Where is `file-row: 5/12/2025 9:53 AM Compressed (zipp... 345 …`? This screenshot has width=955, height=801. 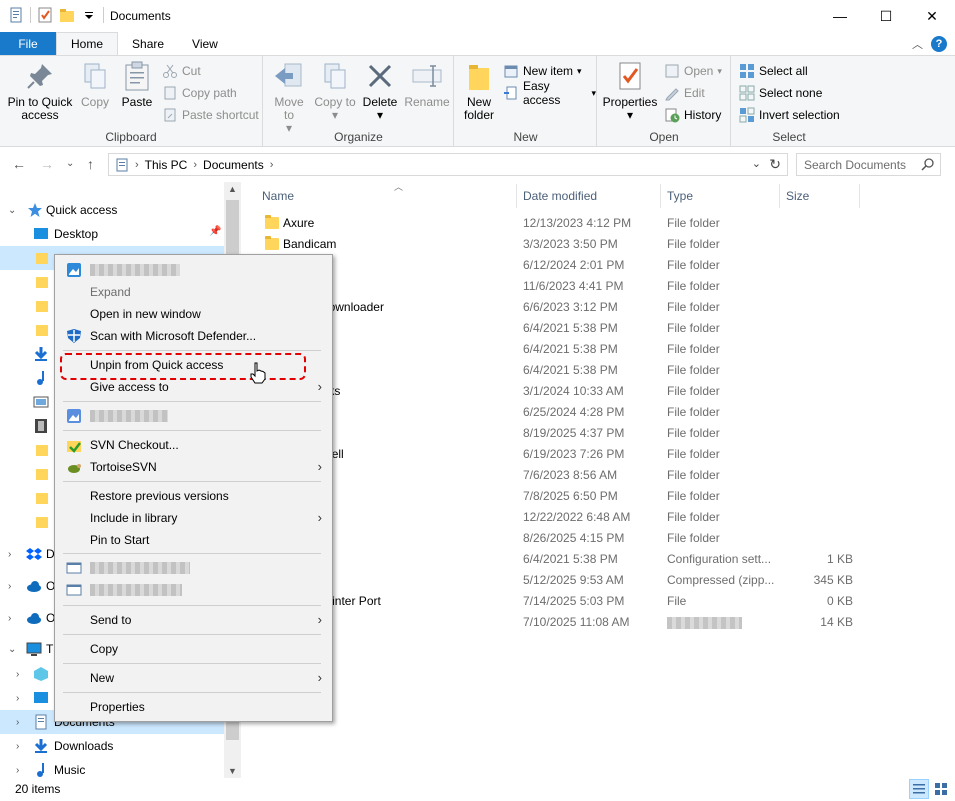 file-row: 5/12/2025 9:53 AM Compressed (zipp... 345 … is located at coordinates (599, 580).